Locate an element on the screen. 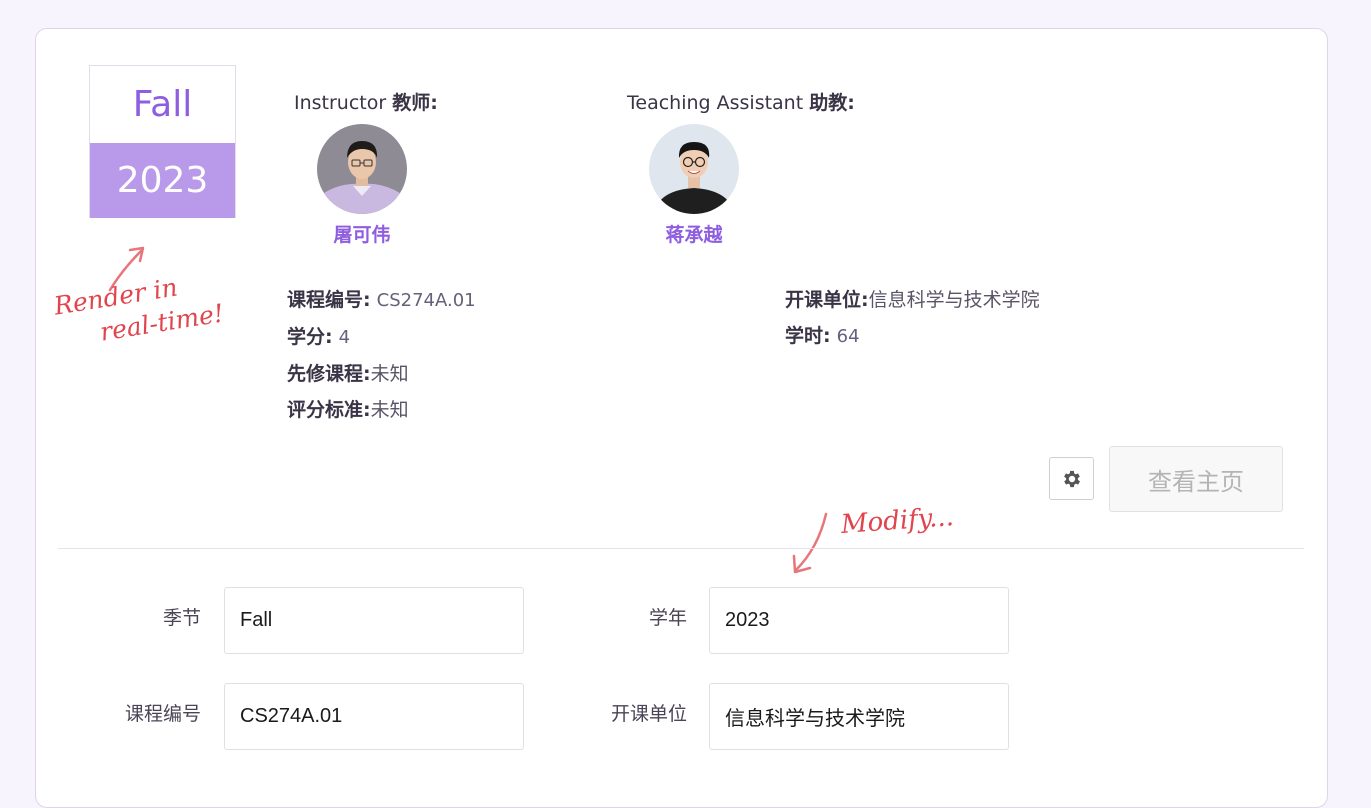 The height and width of the screenshot is (808, 1371). semester-year: 2023 is located at coordinates (162, 180).